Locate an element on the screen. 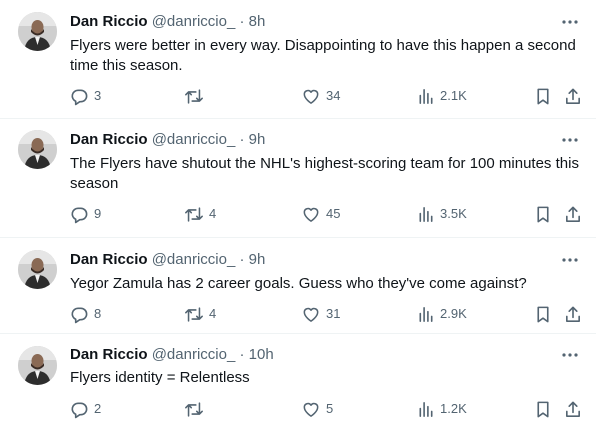 The width and height of the screenshot is (596, 435). reply-button: 9 is located at coordinates (85, 214).